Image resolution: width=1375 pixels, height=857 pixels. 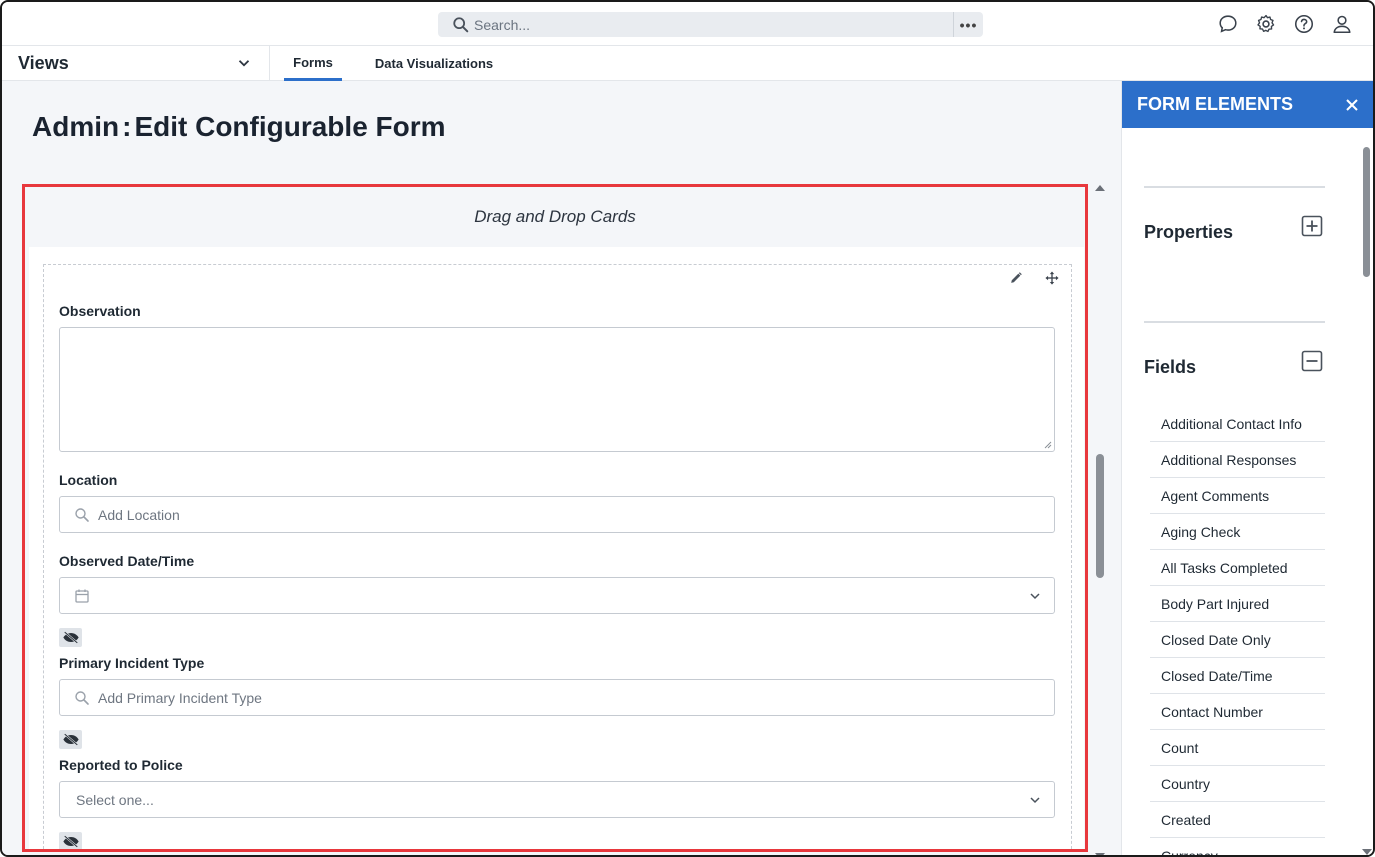 What do you see at coordinates (43, 62) in the screenshot?
I see `views-label: Views` at bounding box center [43, 62].